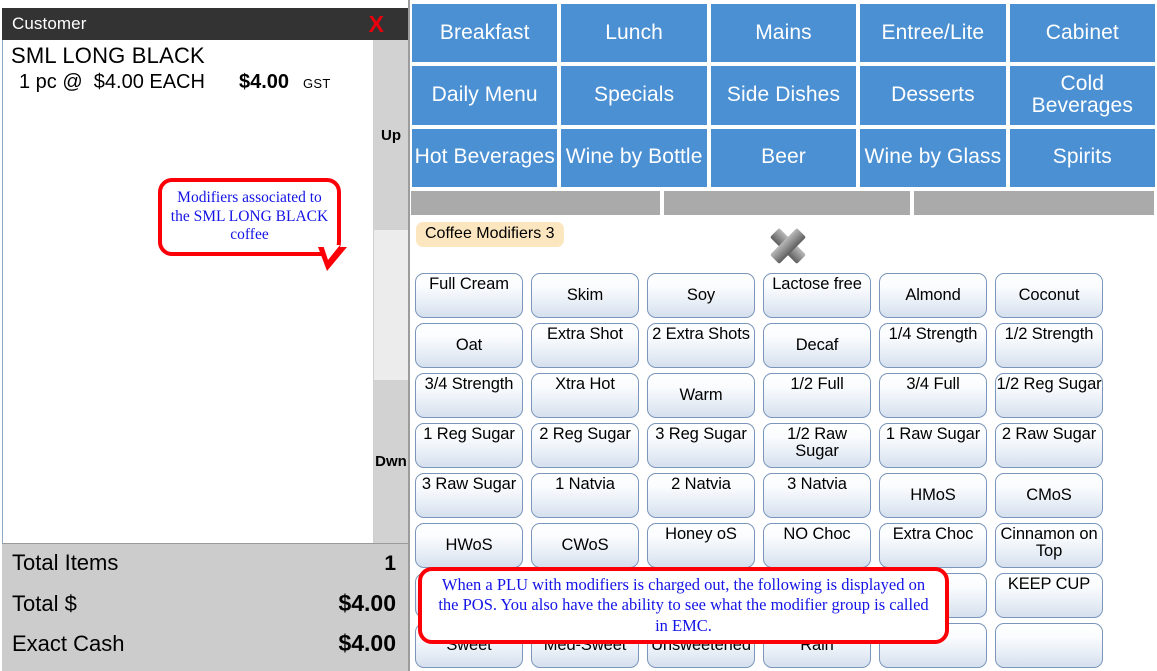 Image resolution: width=1157 pixels, height=671 pixels. Describe the element at coordinates (367, 603) in the screenshot. I see `total-amount-value: $4.00` at that location.